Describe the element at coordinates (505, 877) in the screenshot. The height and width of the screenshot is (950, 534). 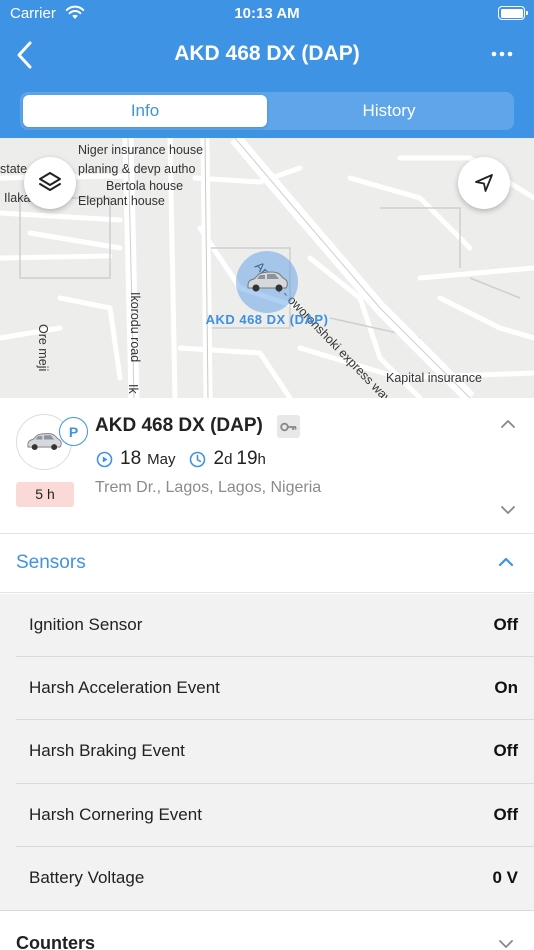
I see `sensor-value: 0 V` at that location.